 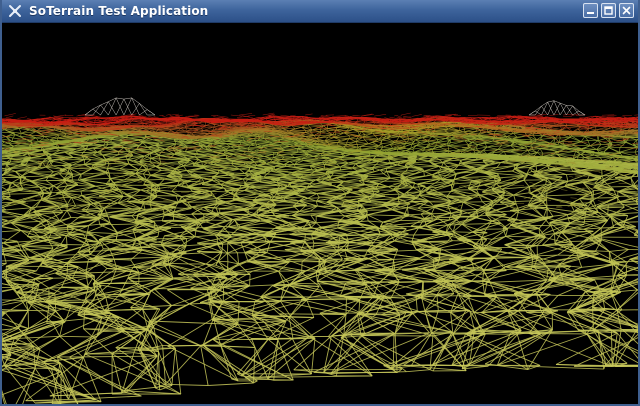 I want to click on window-controls, so click(x=608, y=10).